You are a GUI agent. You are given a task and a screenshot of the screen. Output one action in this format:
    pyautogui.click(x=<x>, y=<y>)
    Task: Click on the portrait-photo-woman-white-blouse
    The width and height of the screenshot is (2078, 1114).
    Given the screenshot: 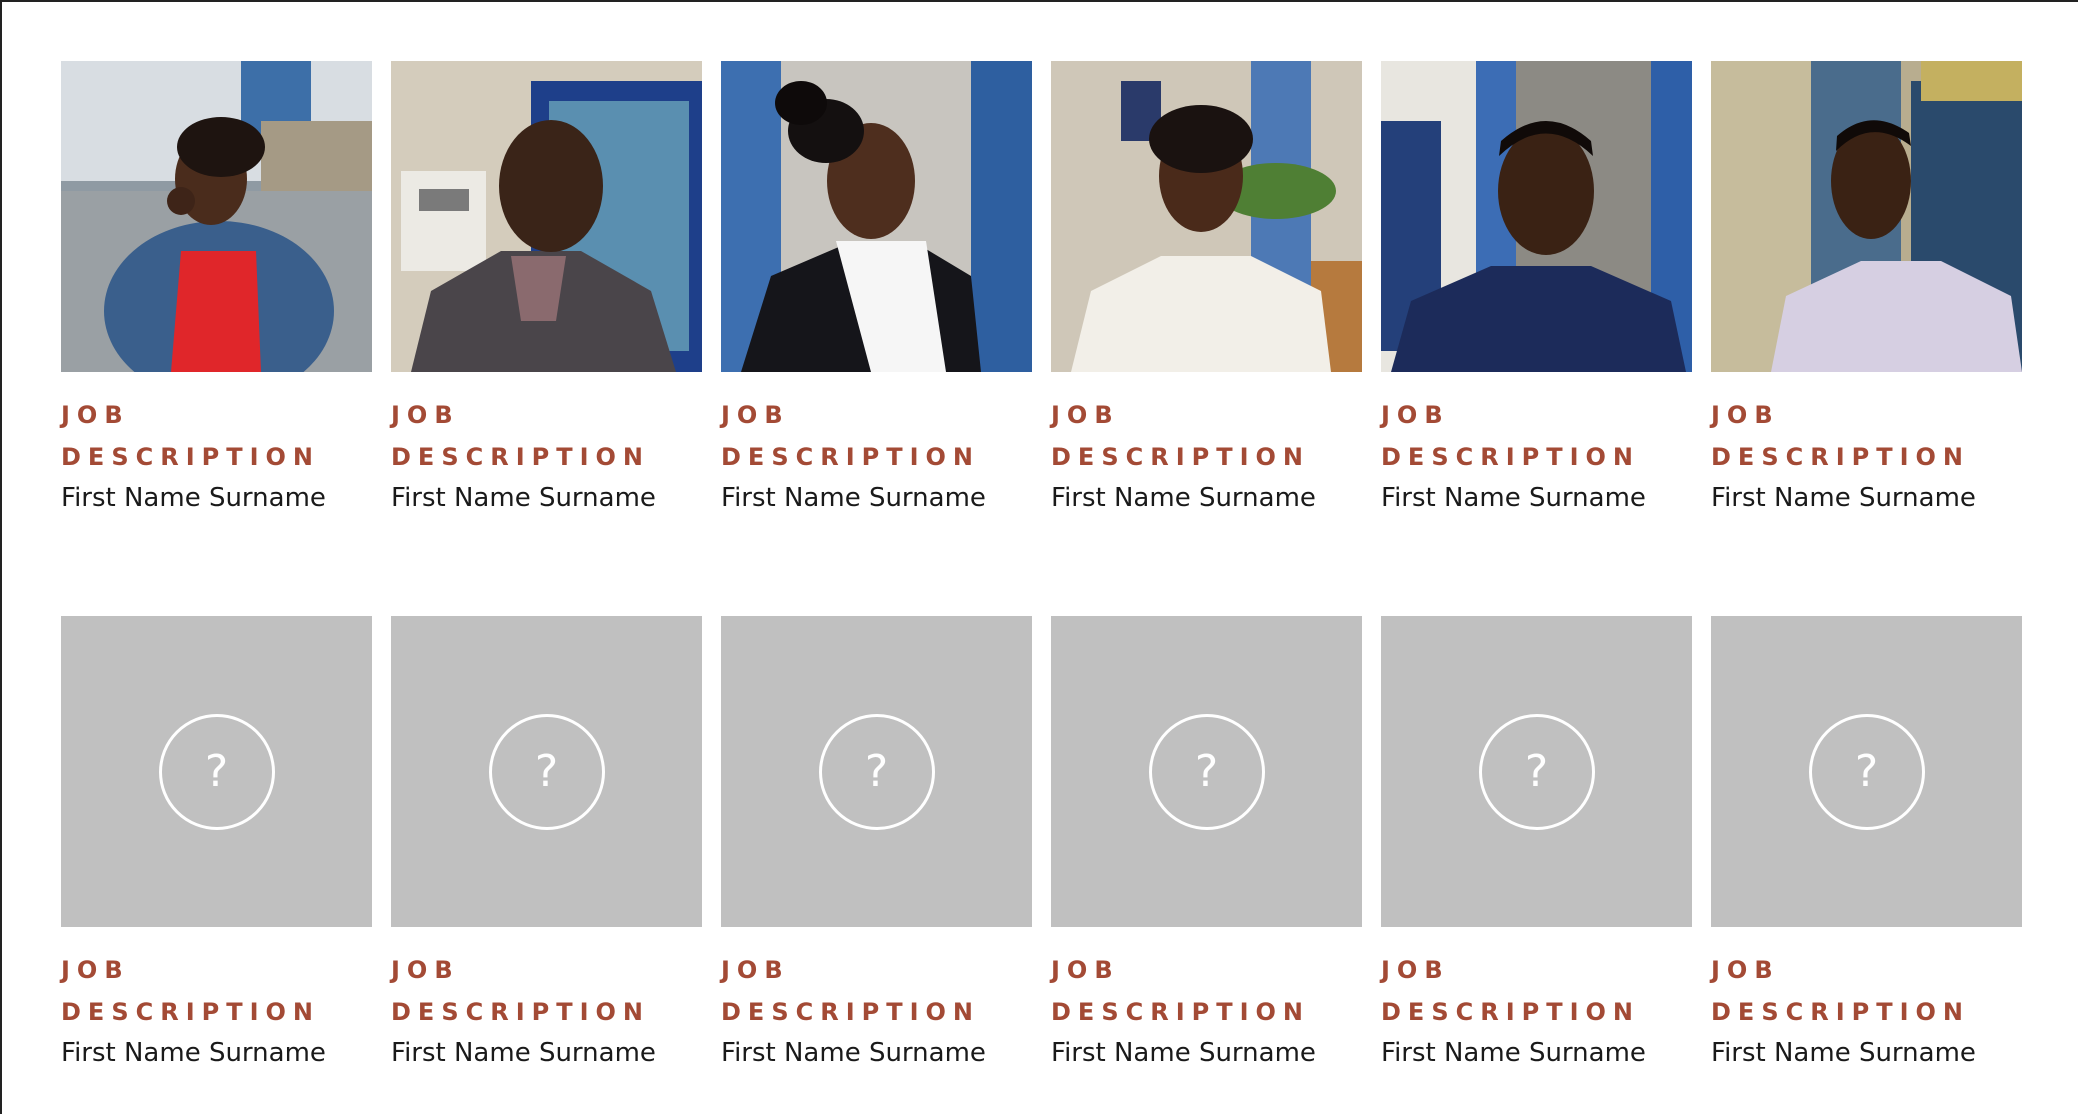 What is the action you would take?
    pyautogui.click(x=1206, y=216)
    